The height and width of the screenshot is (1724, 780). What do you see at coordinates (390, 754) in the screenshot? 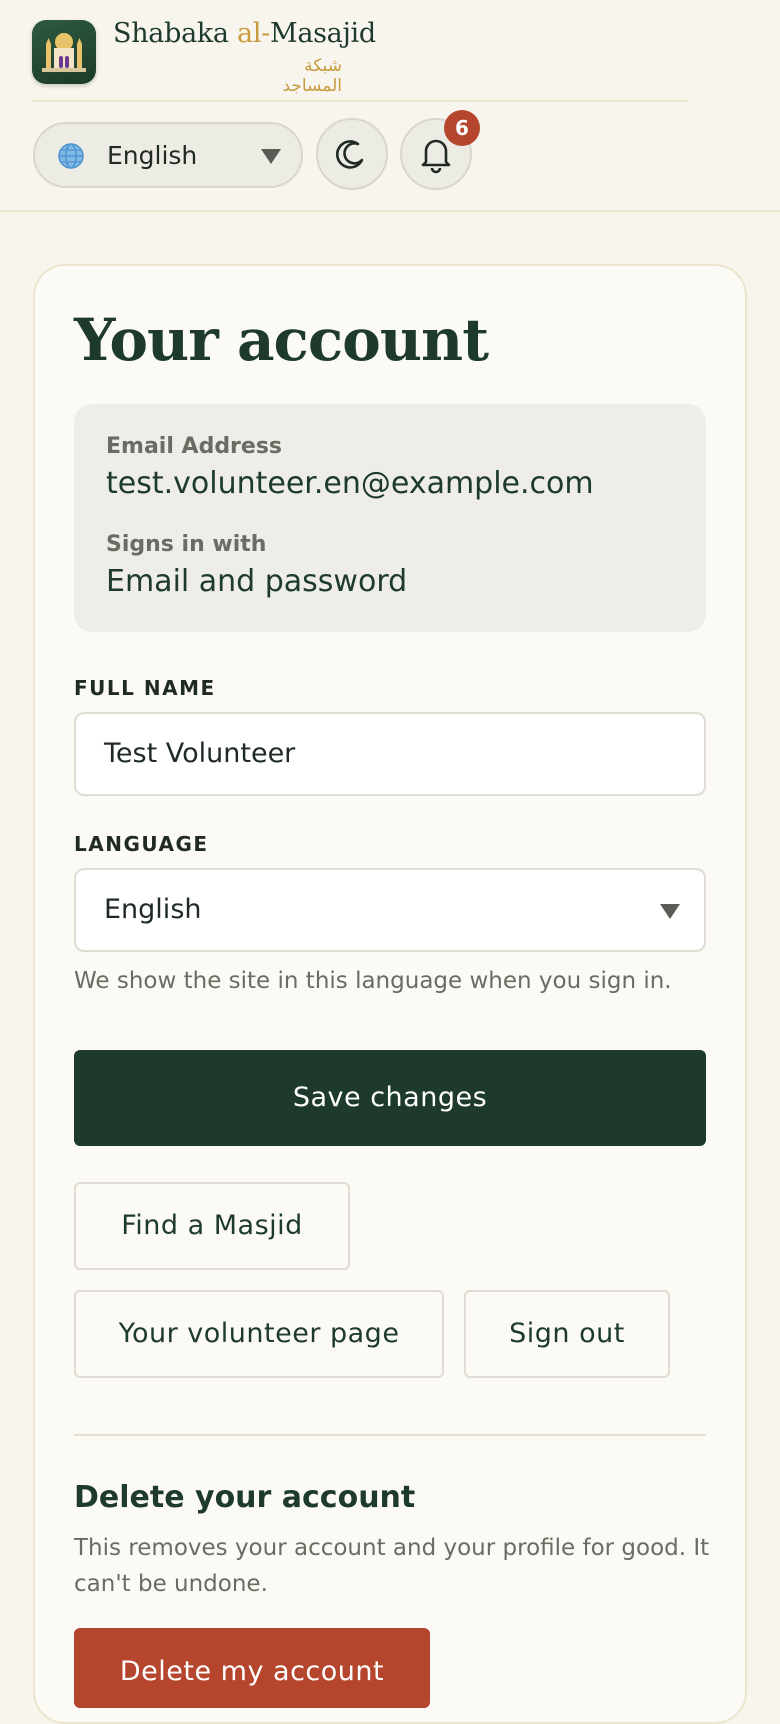
I see `full-name-input: Test Volunteer` at bounding box center [390, 754].